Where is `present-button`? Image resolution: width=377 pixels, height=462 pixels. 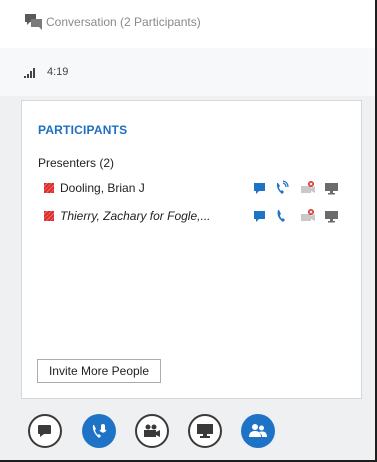 present-button is located at coordinates (205, 431).